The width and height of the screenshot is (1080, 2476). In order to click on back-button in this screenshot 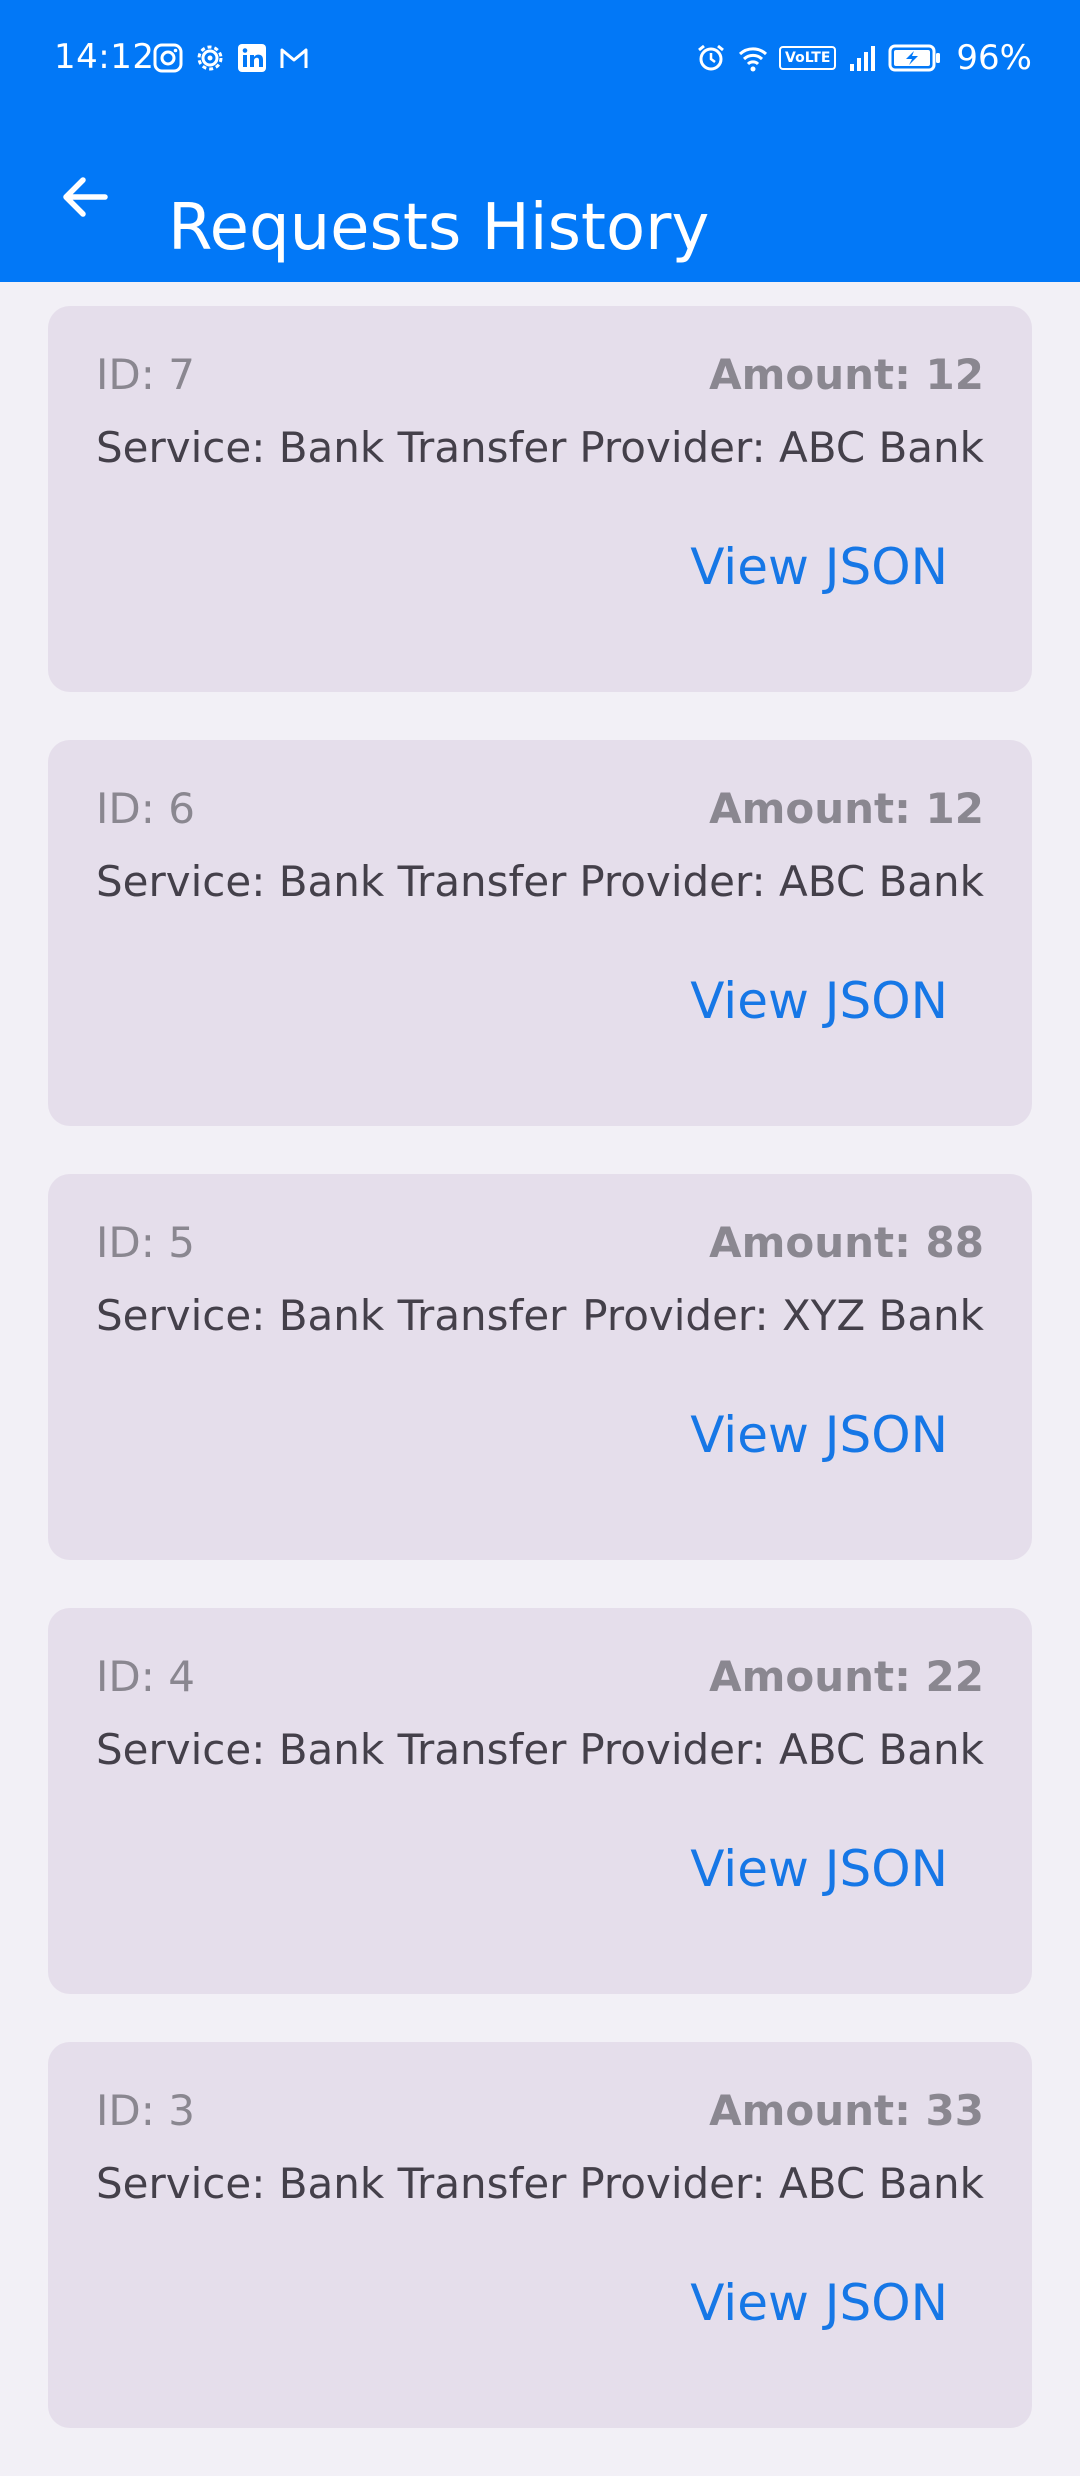, I will do `click(85, 197)`.